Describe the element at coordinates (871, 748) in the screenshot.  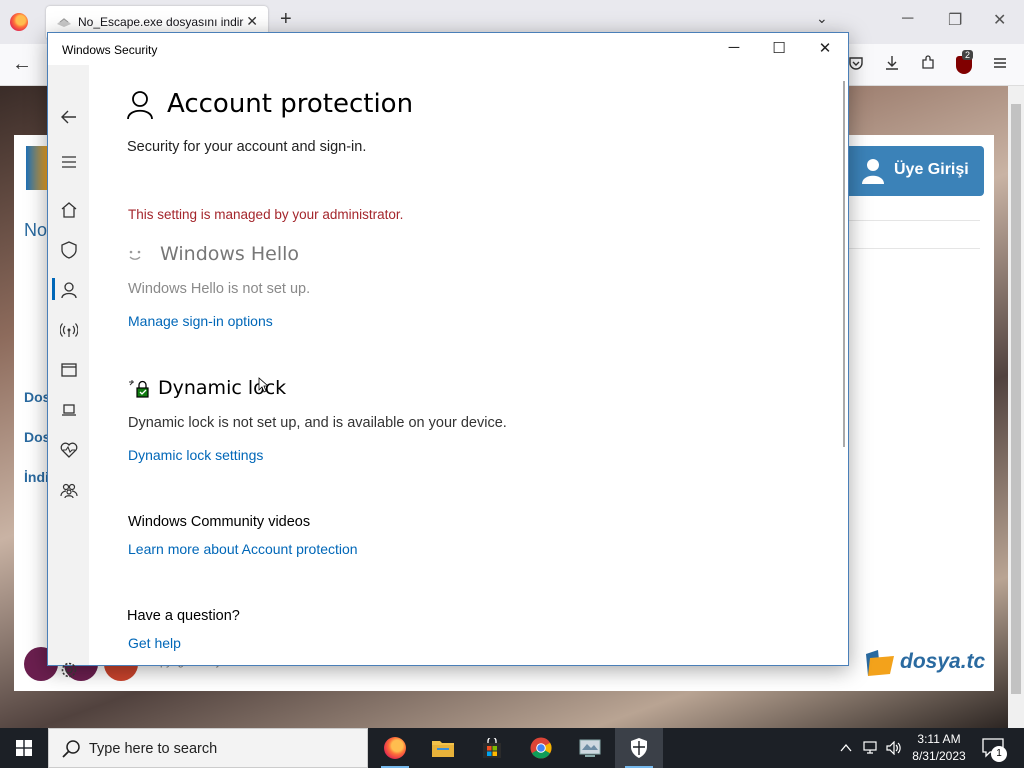
I see `network-tray-icon` at that location.